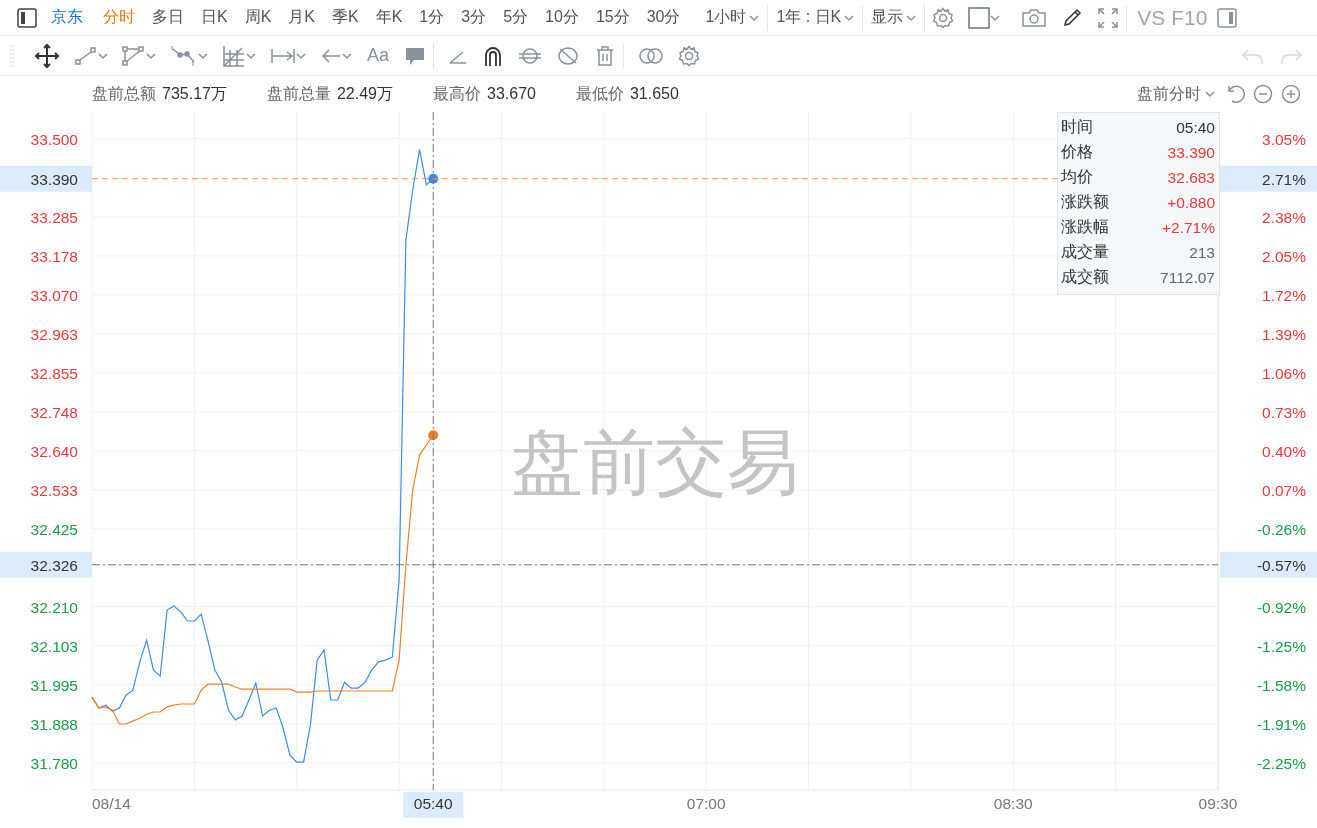  Describe the element at coordinates (54, 373) in the screenshot. I see `price-tick-label: 32.855` at that location.